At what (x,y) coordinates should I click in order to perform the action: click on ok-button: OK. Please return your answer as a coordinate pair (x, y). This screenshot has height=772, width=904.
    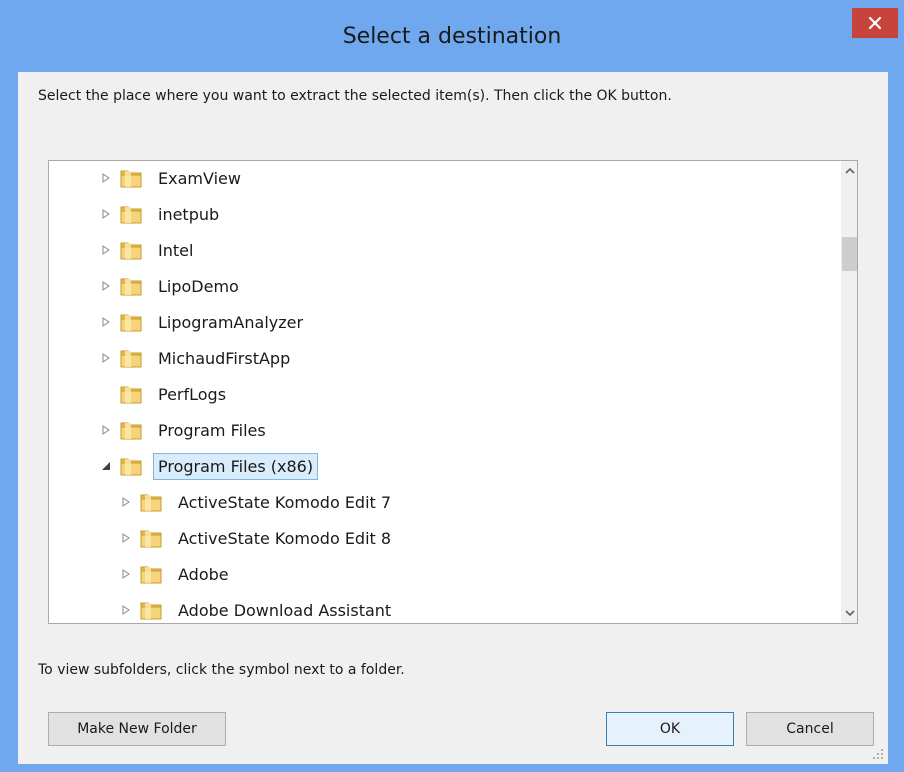
    Looking at the image, I should click on (670, 729).